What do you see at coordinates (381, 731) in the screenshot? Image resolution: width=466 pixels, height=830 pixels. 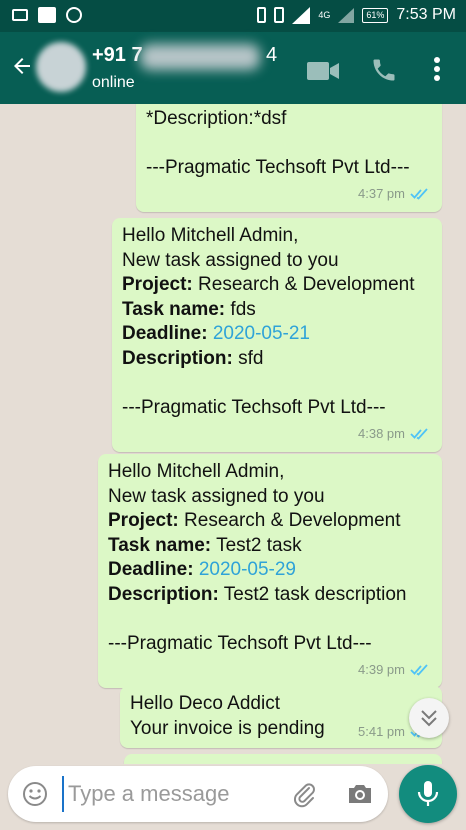 I see `message-time: 5:41 pm` at bounding box center [381, 731].